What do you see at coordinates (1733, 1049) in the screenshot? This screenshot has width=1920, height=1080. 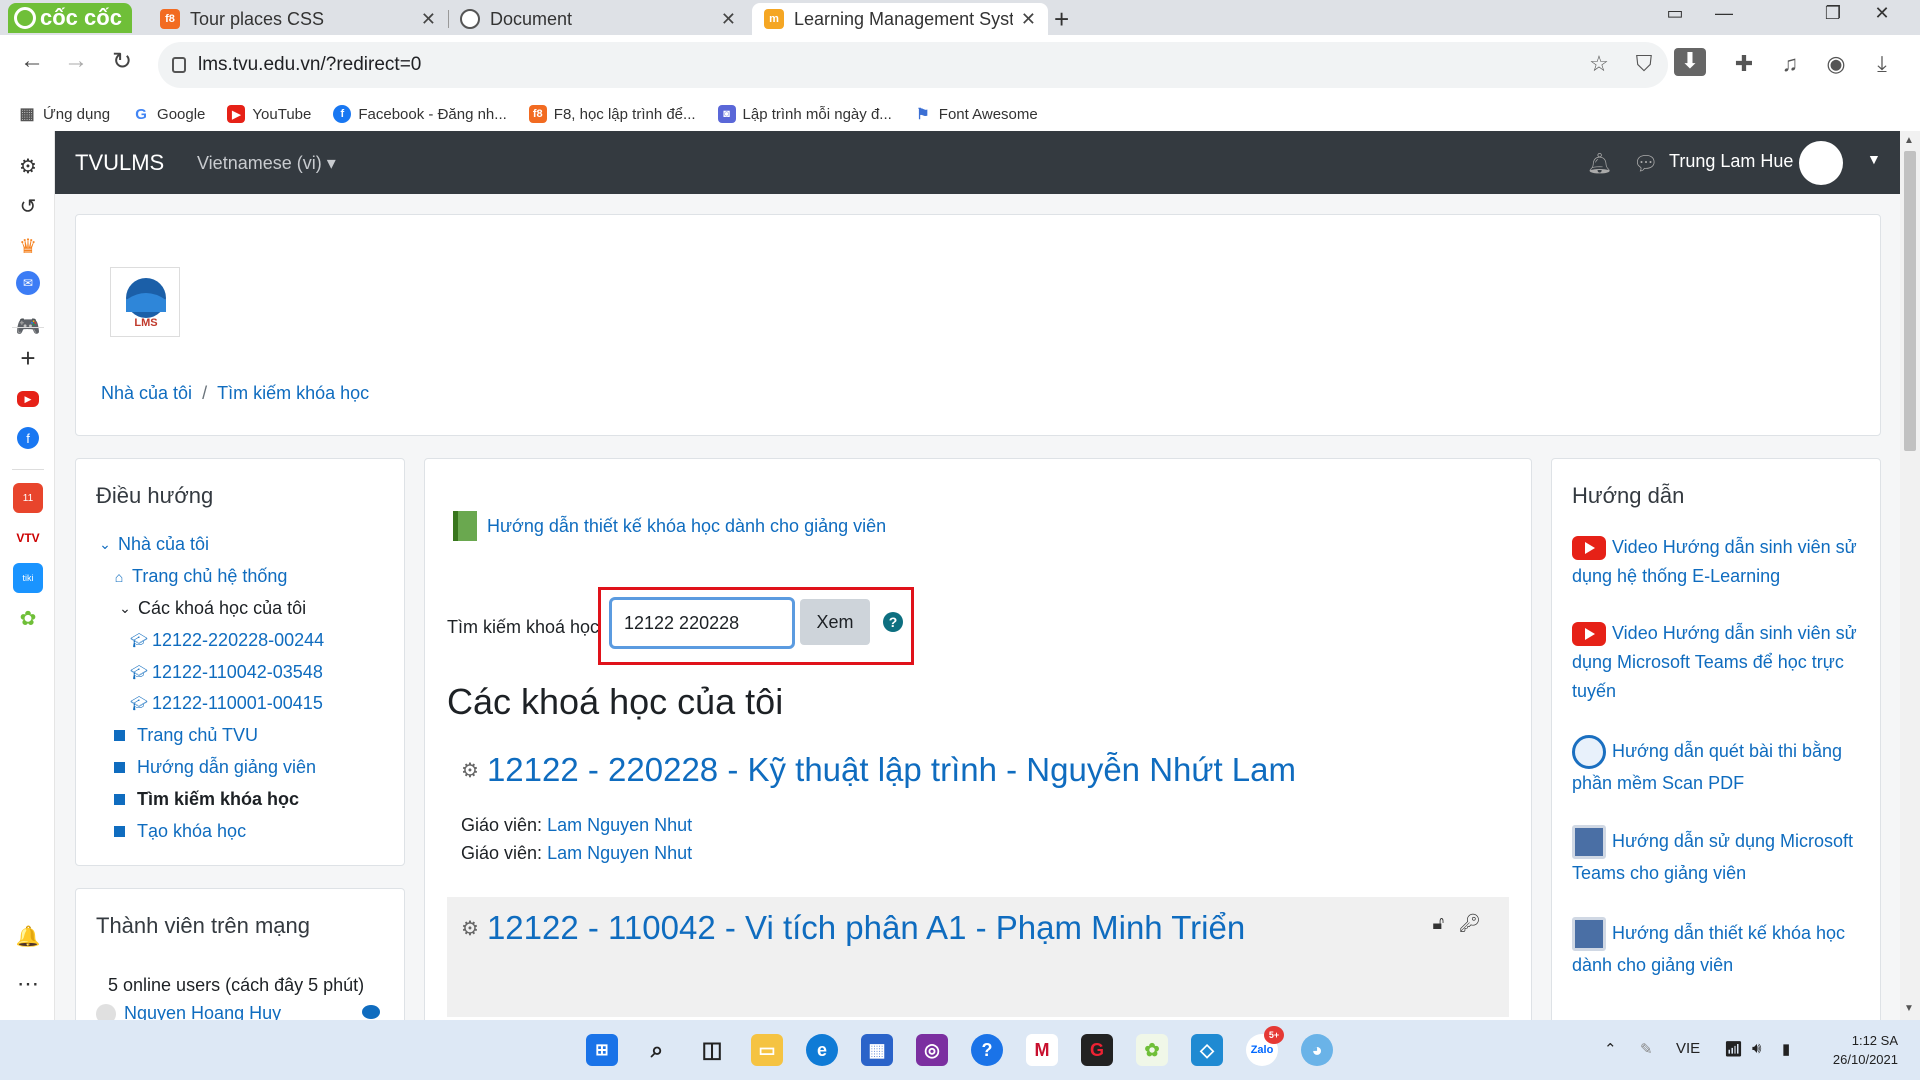 I see `wifi-icon: 📶︎` at bounding box center [1733, 1049].